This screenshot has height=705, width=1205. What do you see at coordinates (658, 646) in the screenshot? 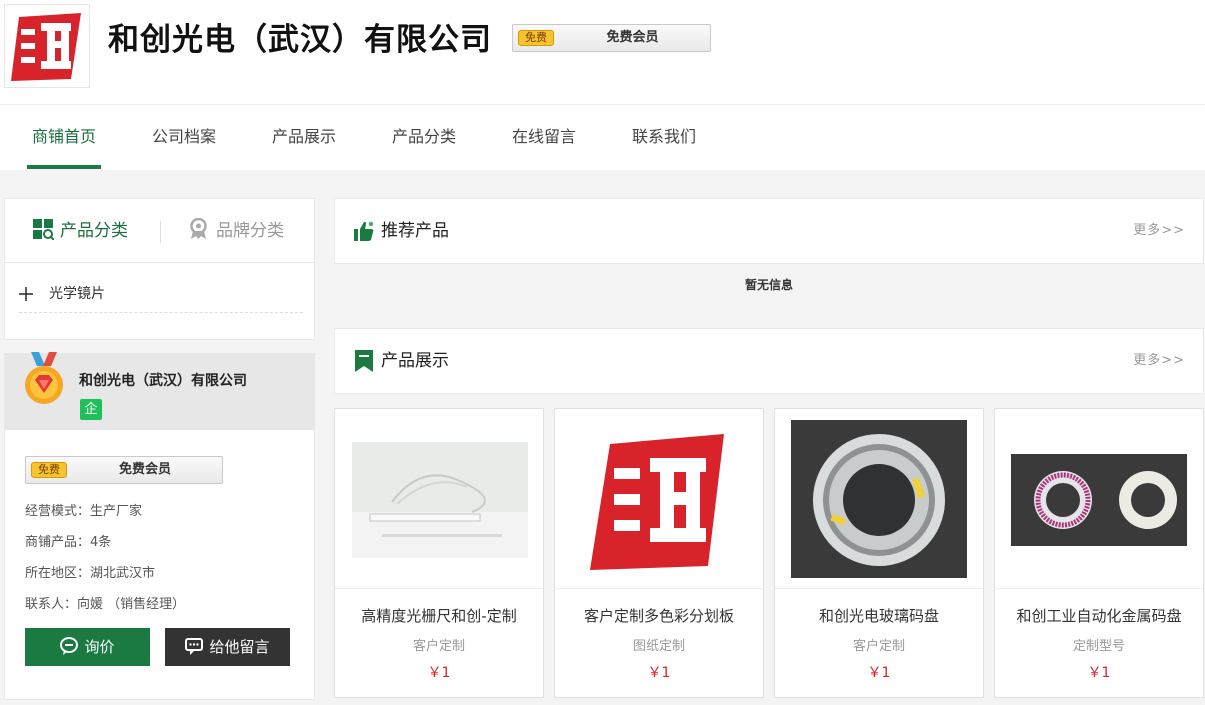
I see `product-model: 图纸定制` at bounding box center [658, 646].